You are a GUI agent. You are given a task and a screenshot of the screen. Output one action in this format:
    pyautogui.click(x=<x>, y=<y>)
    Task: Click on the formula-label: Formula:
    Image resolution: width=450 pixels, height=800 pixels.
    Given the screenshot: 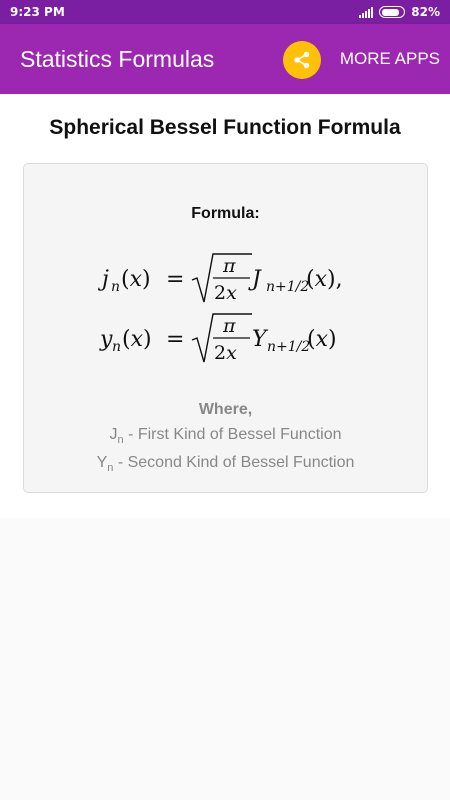 What is the action you would take?
    pyautogui.click(x=225, y=213)
    